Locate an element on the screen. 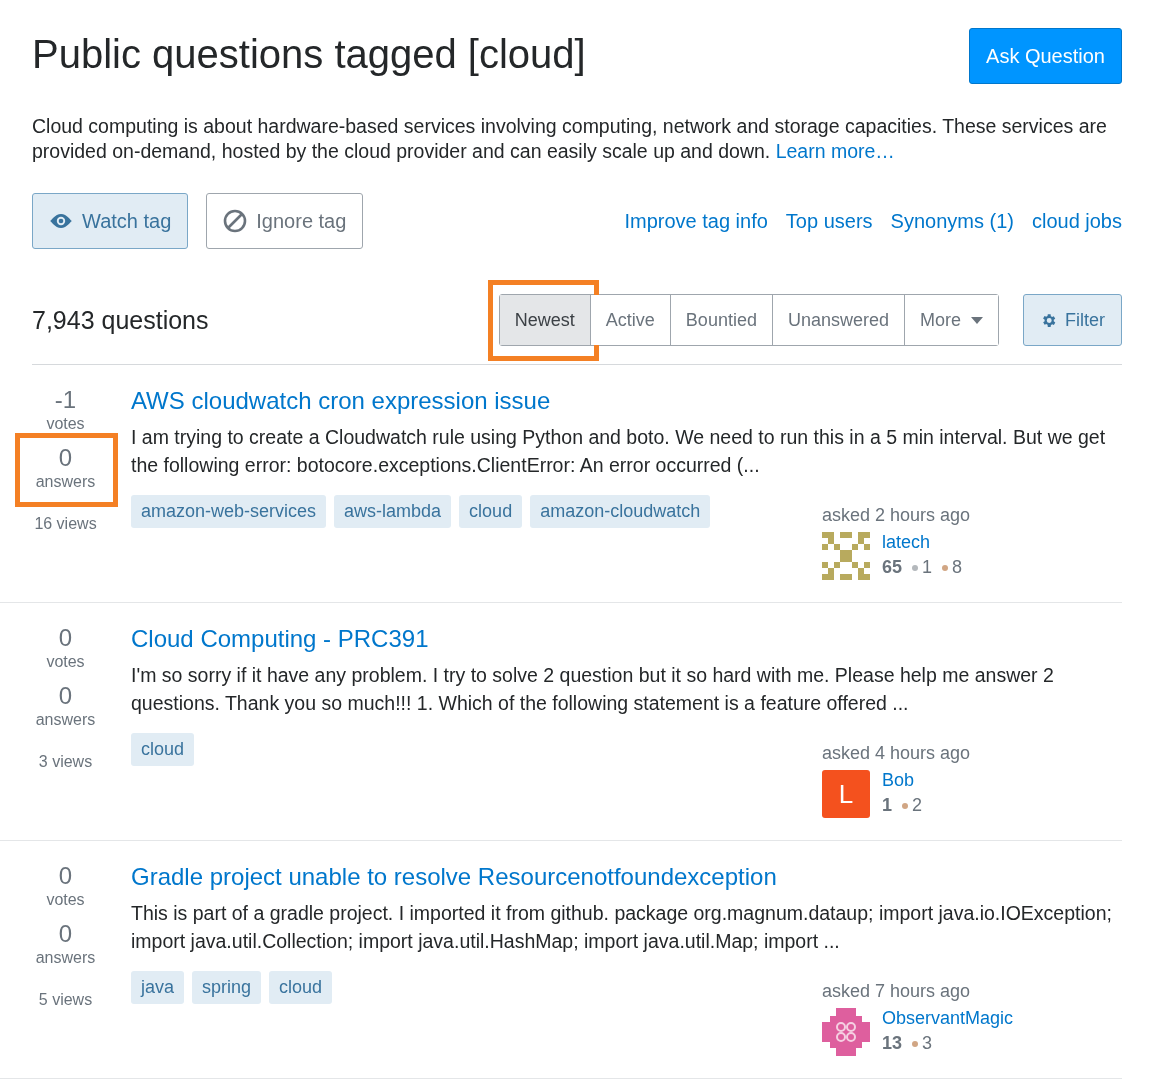 The height and width of the screenshot is (1083, 1155). asked-time: asked 4 hours ago is located at coordinates (897, 753).